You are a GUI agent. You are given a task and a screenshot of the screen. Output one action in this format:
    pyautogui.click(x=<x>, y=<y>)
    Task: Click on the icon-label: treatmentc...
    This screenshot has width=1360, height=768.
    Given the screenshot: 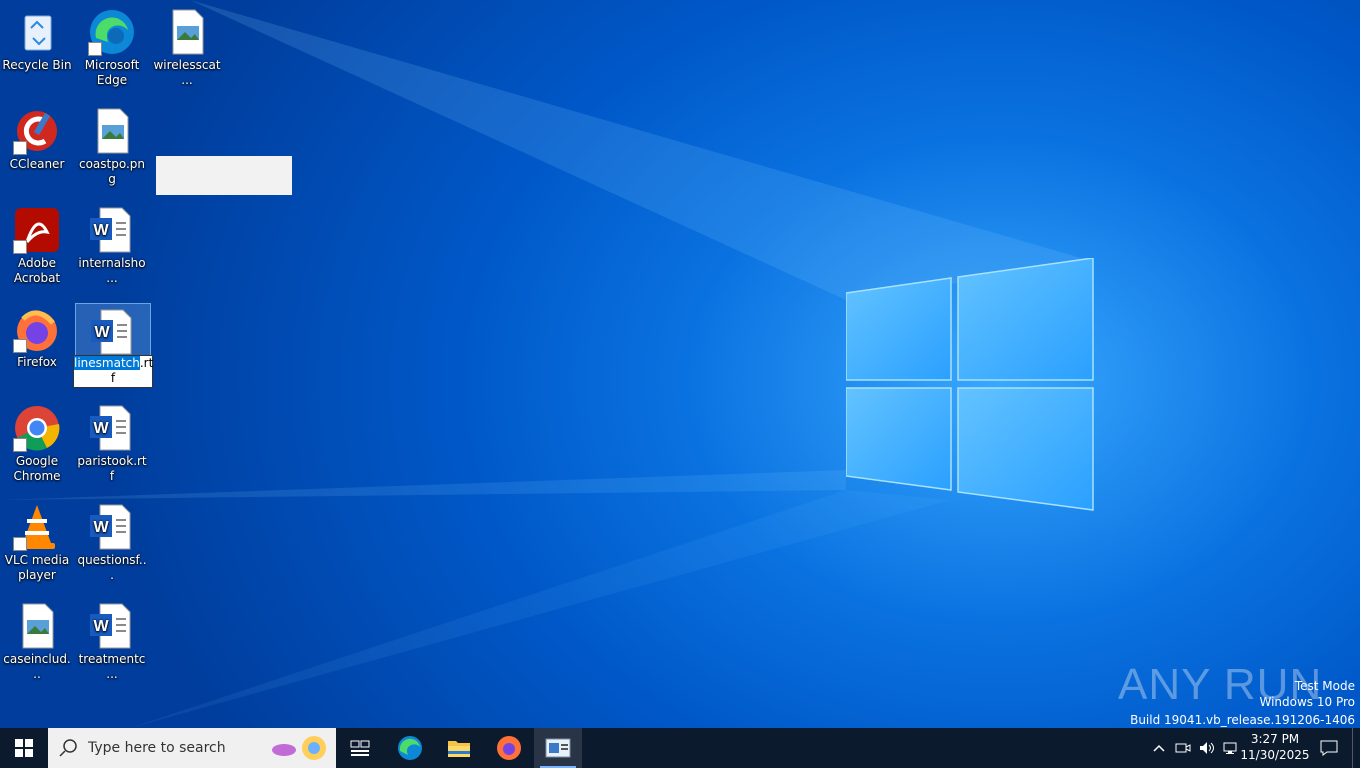 What is the action you would take?
    pyautogui.click(x=112, y=666)
    